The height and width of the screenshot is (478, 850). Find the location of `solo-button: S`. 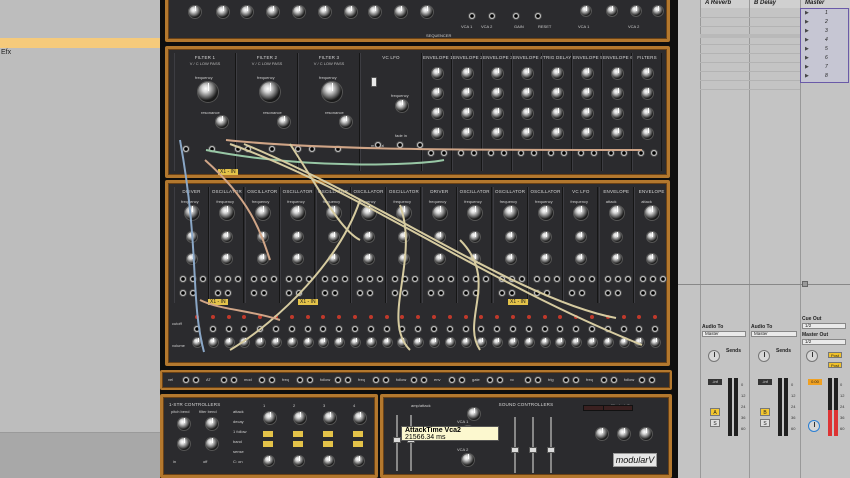

solo-button: S is located at coordinates (765, 423).